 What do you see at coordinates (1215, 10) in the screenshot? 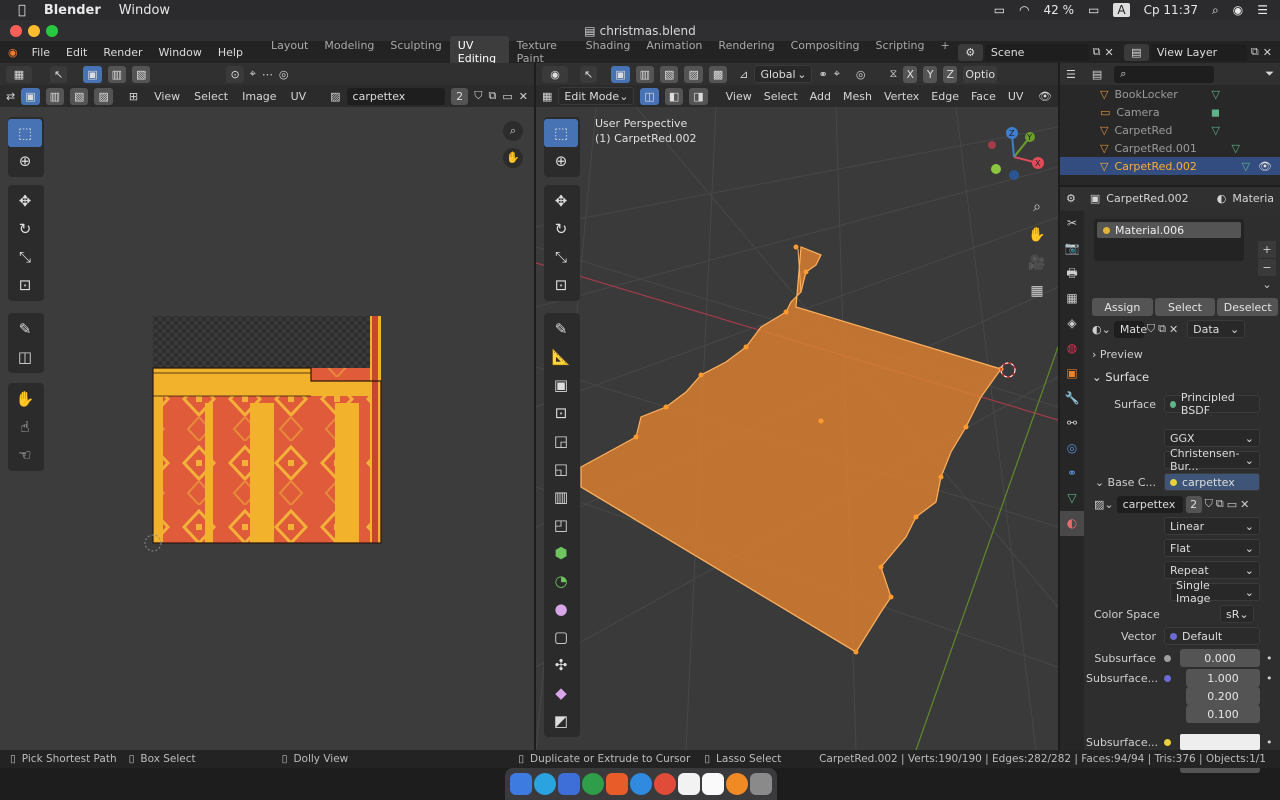
I see `spotlight-icon: ⌕` at bounding box center [1215, 10].